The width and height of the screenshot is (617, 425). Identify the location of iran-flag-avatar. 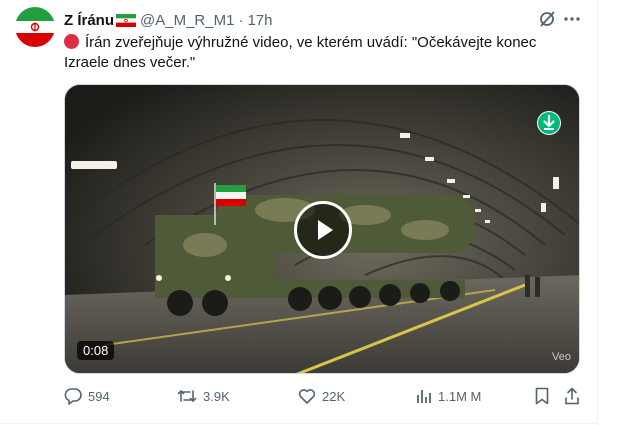
(35, 27).